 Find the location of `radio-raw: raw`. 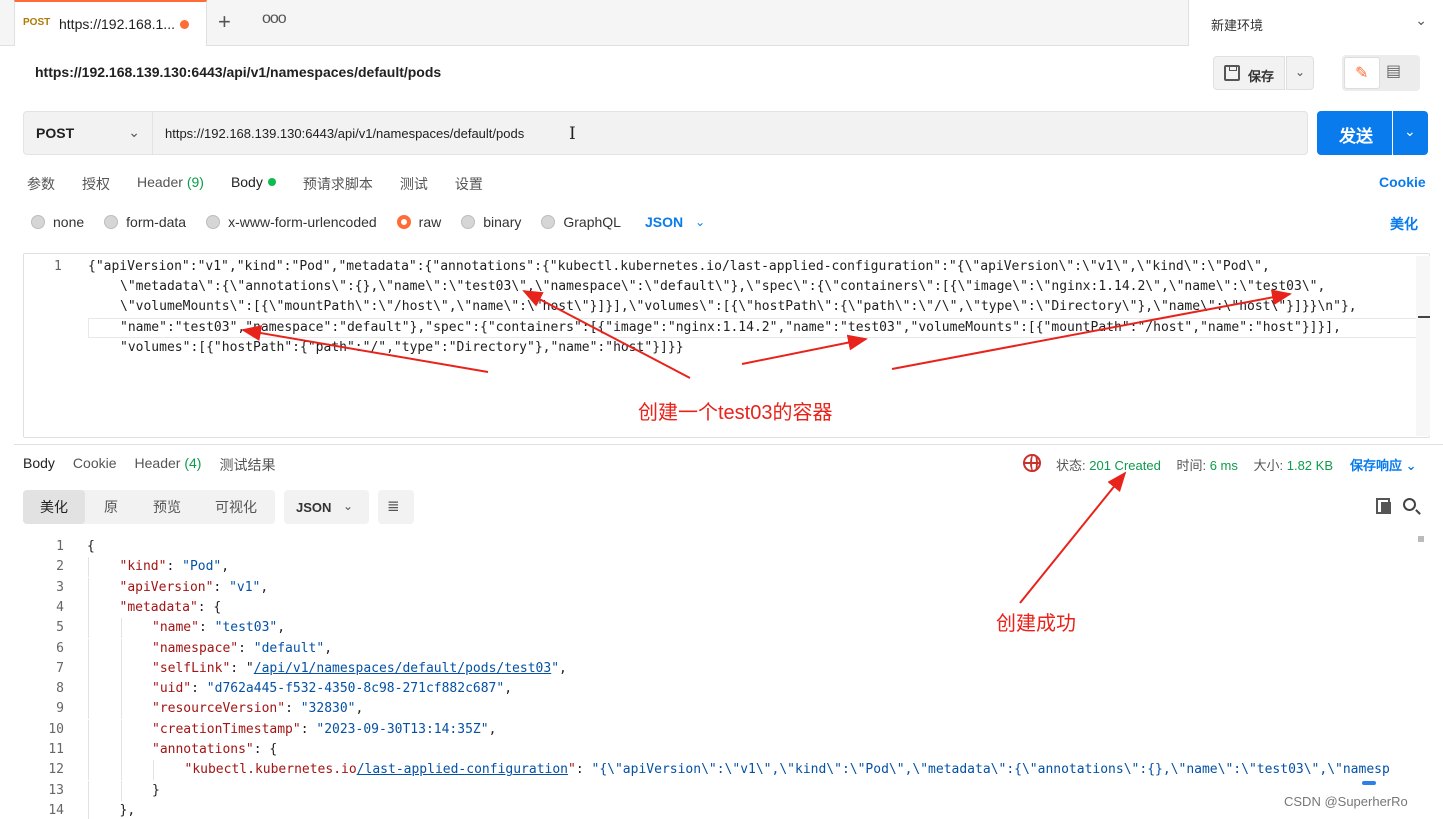

radio-raw: raw is located at coordinates (418, 222).